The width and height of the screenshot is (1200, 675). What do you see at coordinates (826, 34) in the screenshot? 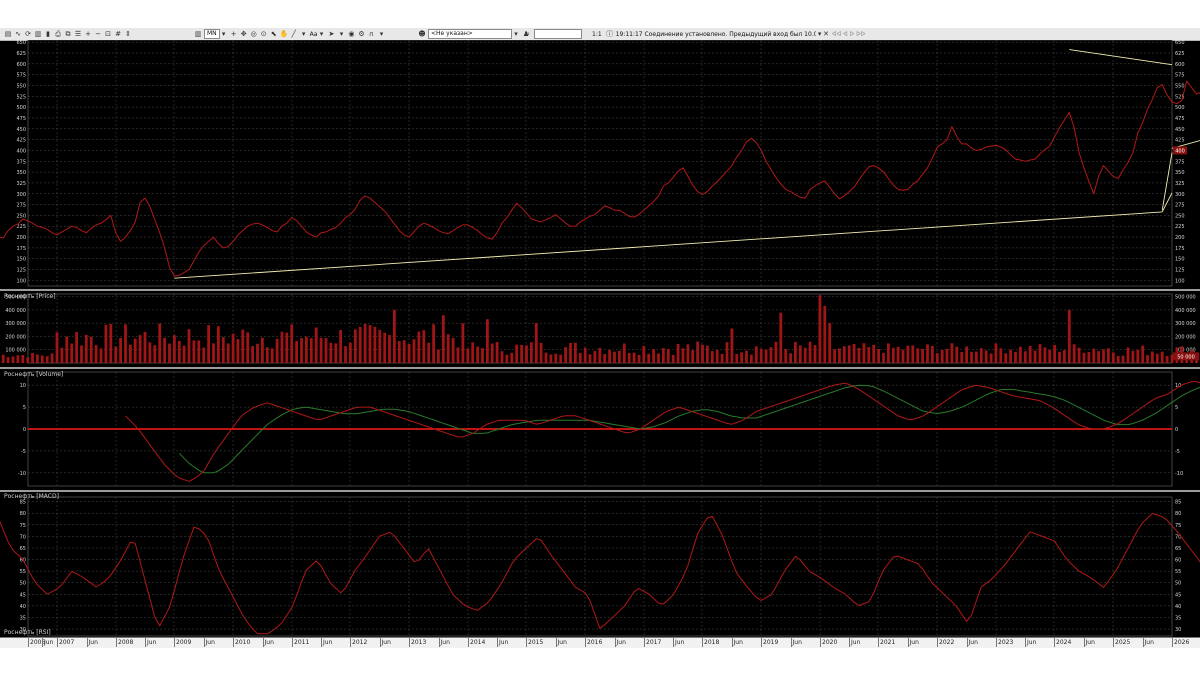
I see `close-icon: ✕` at bounding box center [826, 34].